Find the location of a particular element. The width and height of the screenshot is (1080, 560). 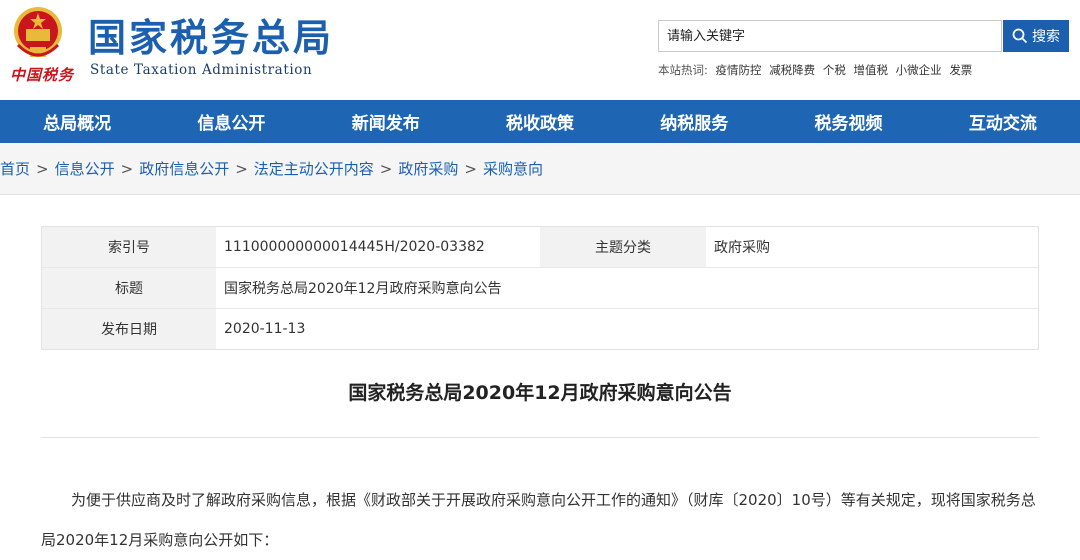

main-nav: 总局概况 信息公开 新闻发布 税收政策 纳税服务 税务视频 互动交流 is located at coordinates (540, 121).